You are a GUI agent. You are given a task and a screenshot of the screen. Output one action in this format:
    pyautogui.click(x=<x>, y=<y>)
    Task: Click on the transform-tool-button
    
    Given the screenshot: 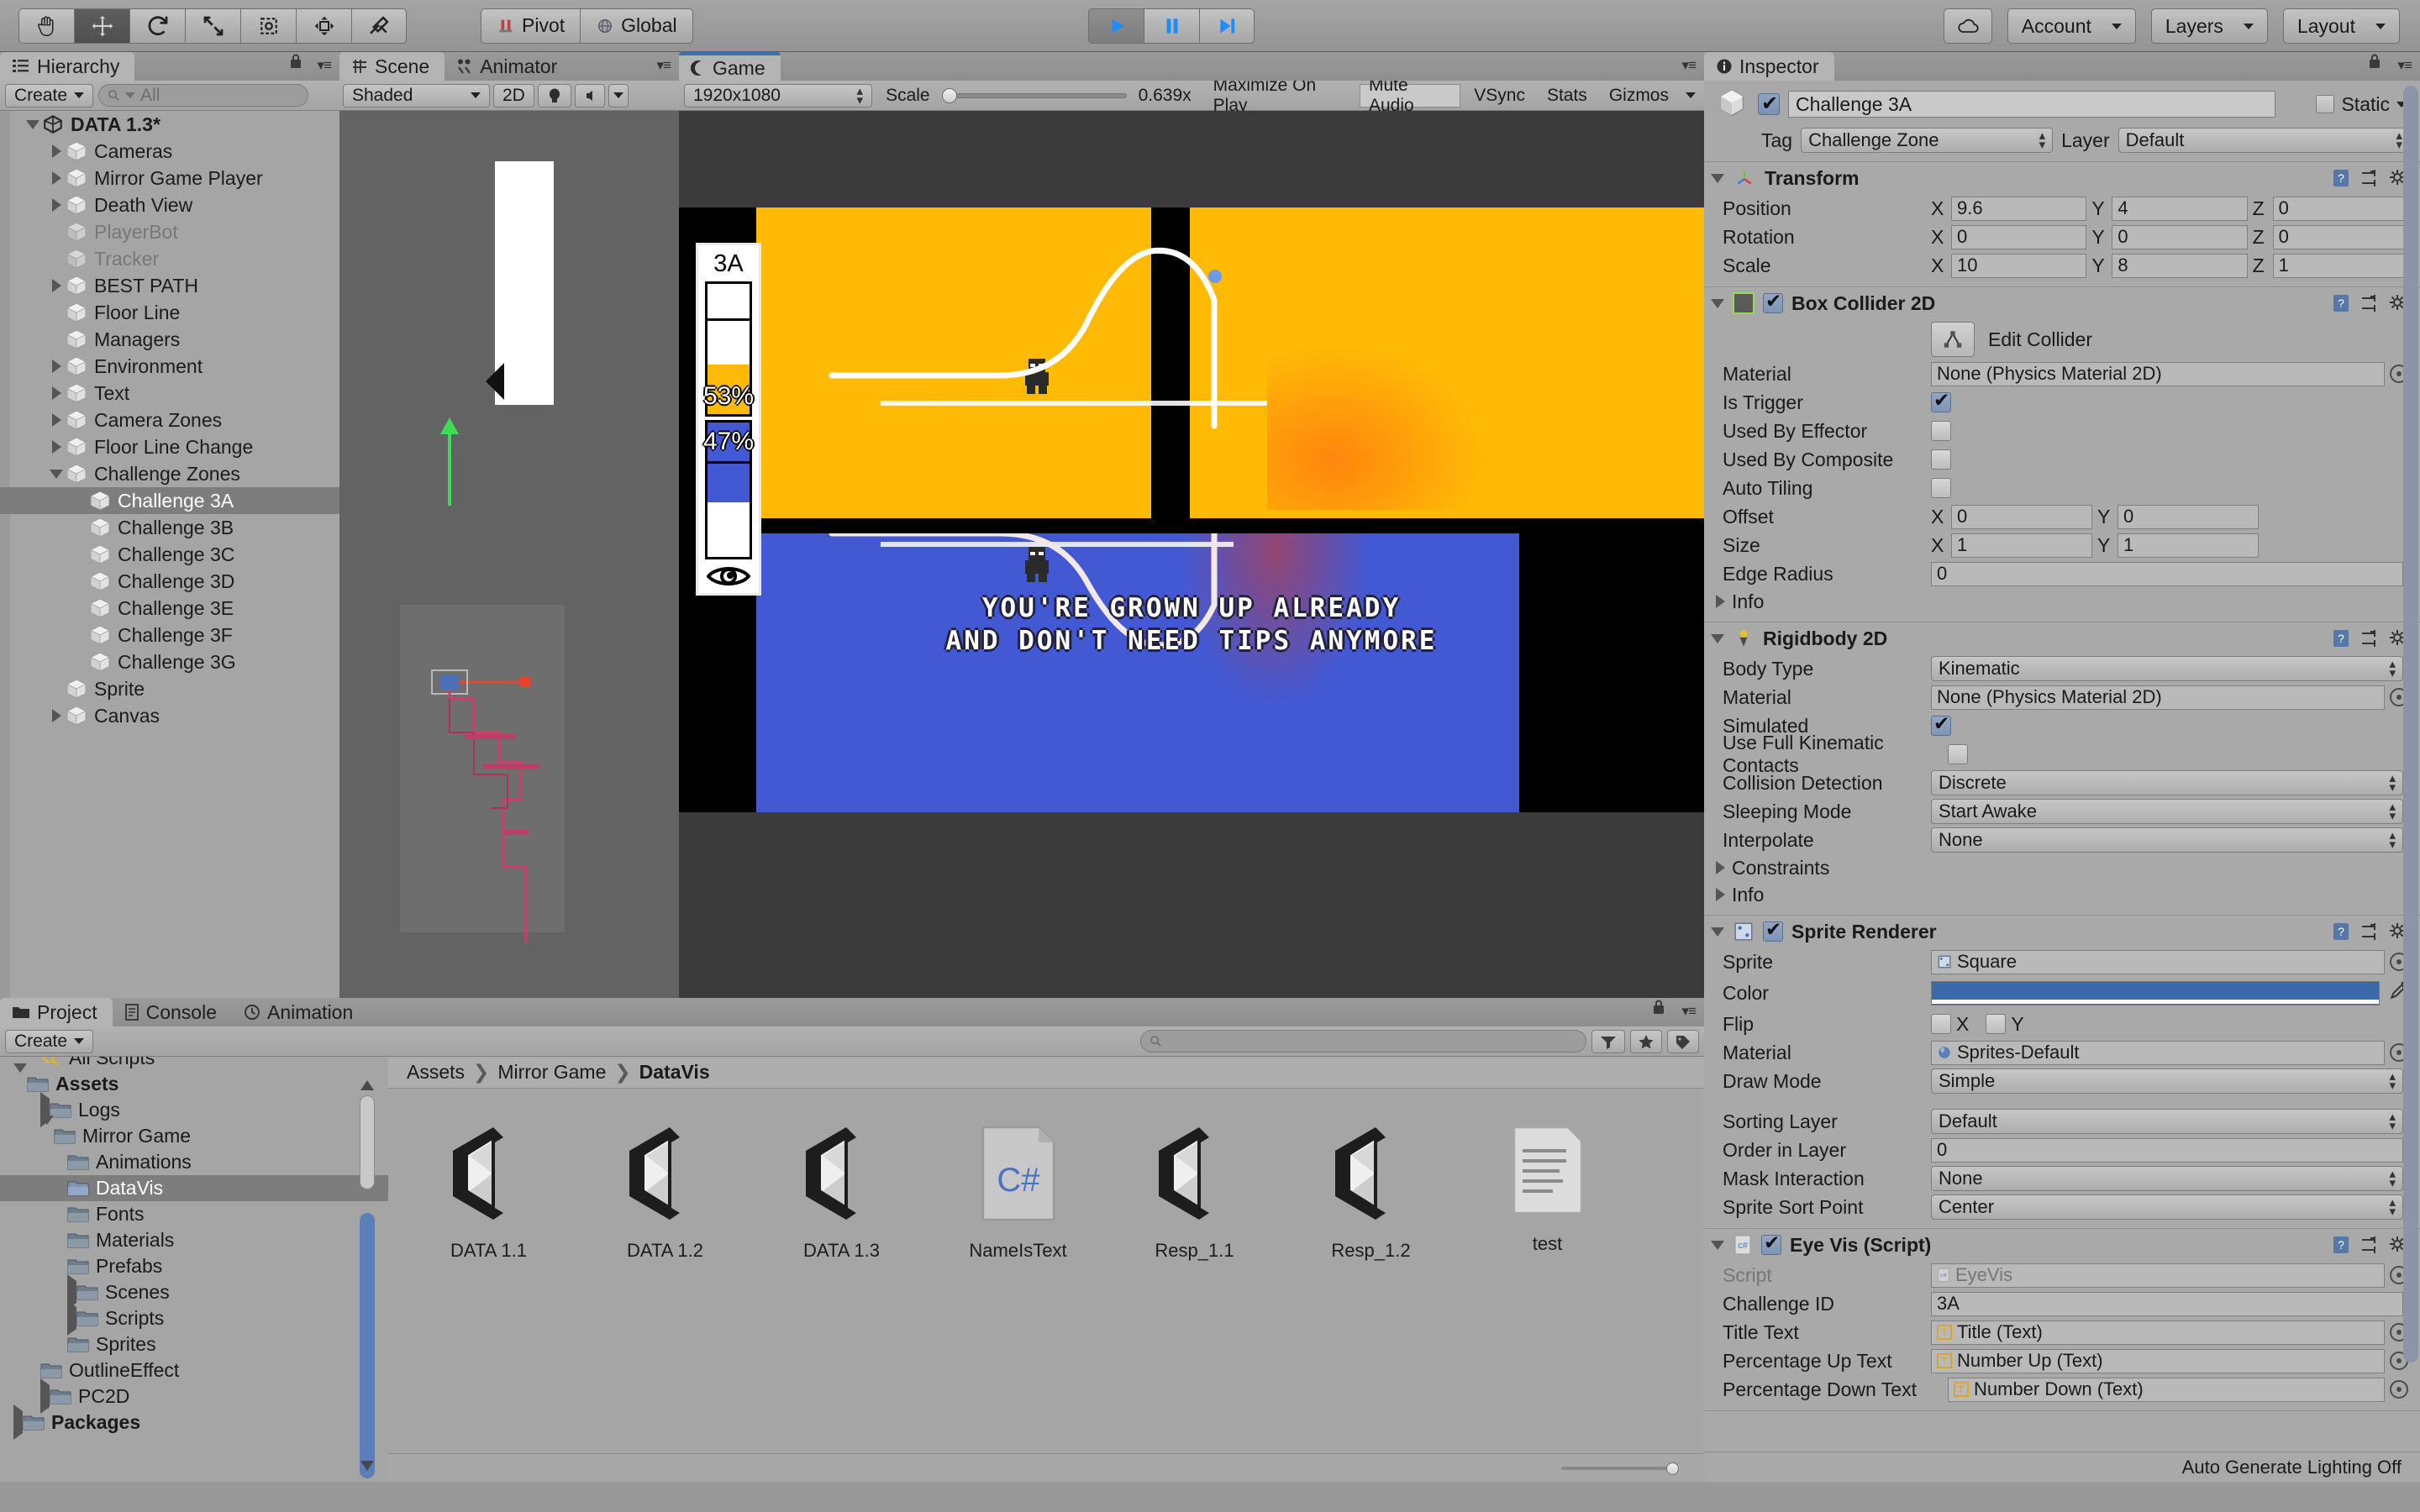 What is the action you would take?
    pyautogui.click(x=323, y=26)
    